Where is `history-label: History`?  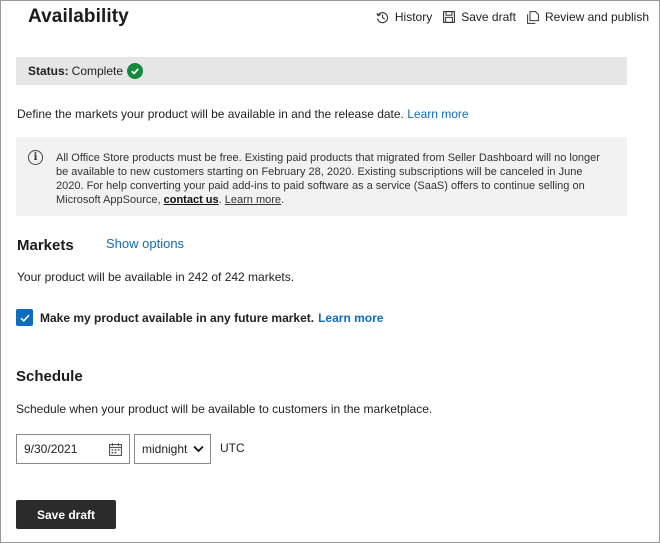
history-label: History is located at coordinates (413, 17).